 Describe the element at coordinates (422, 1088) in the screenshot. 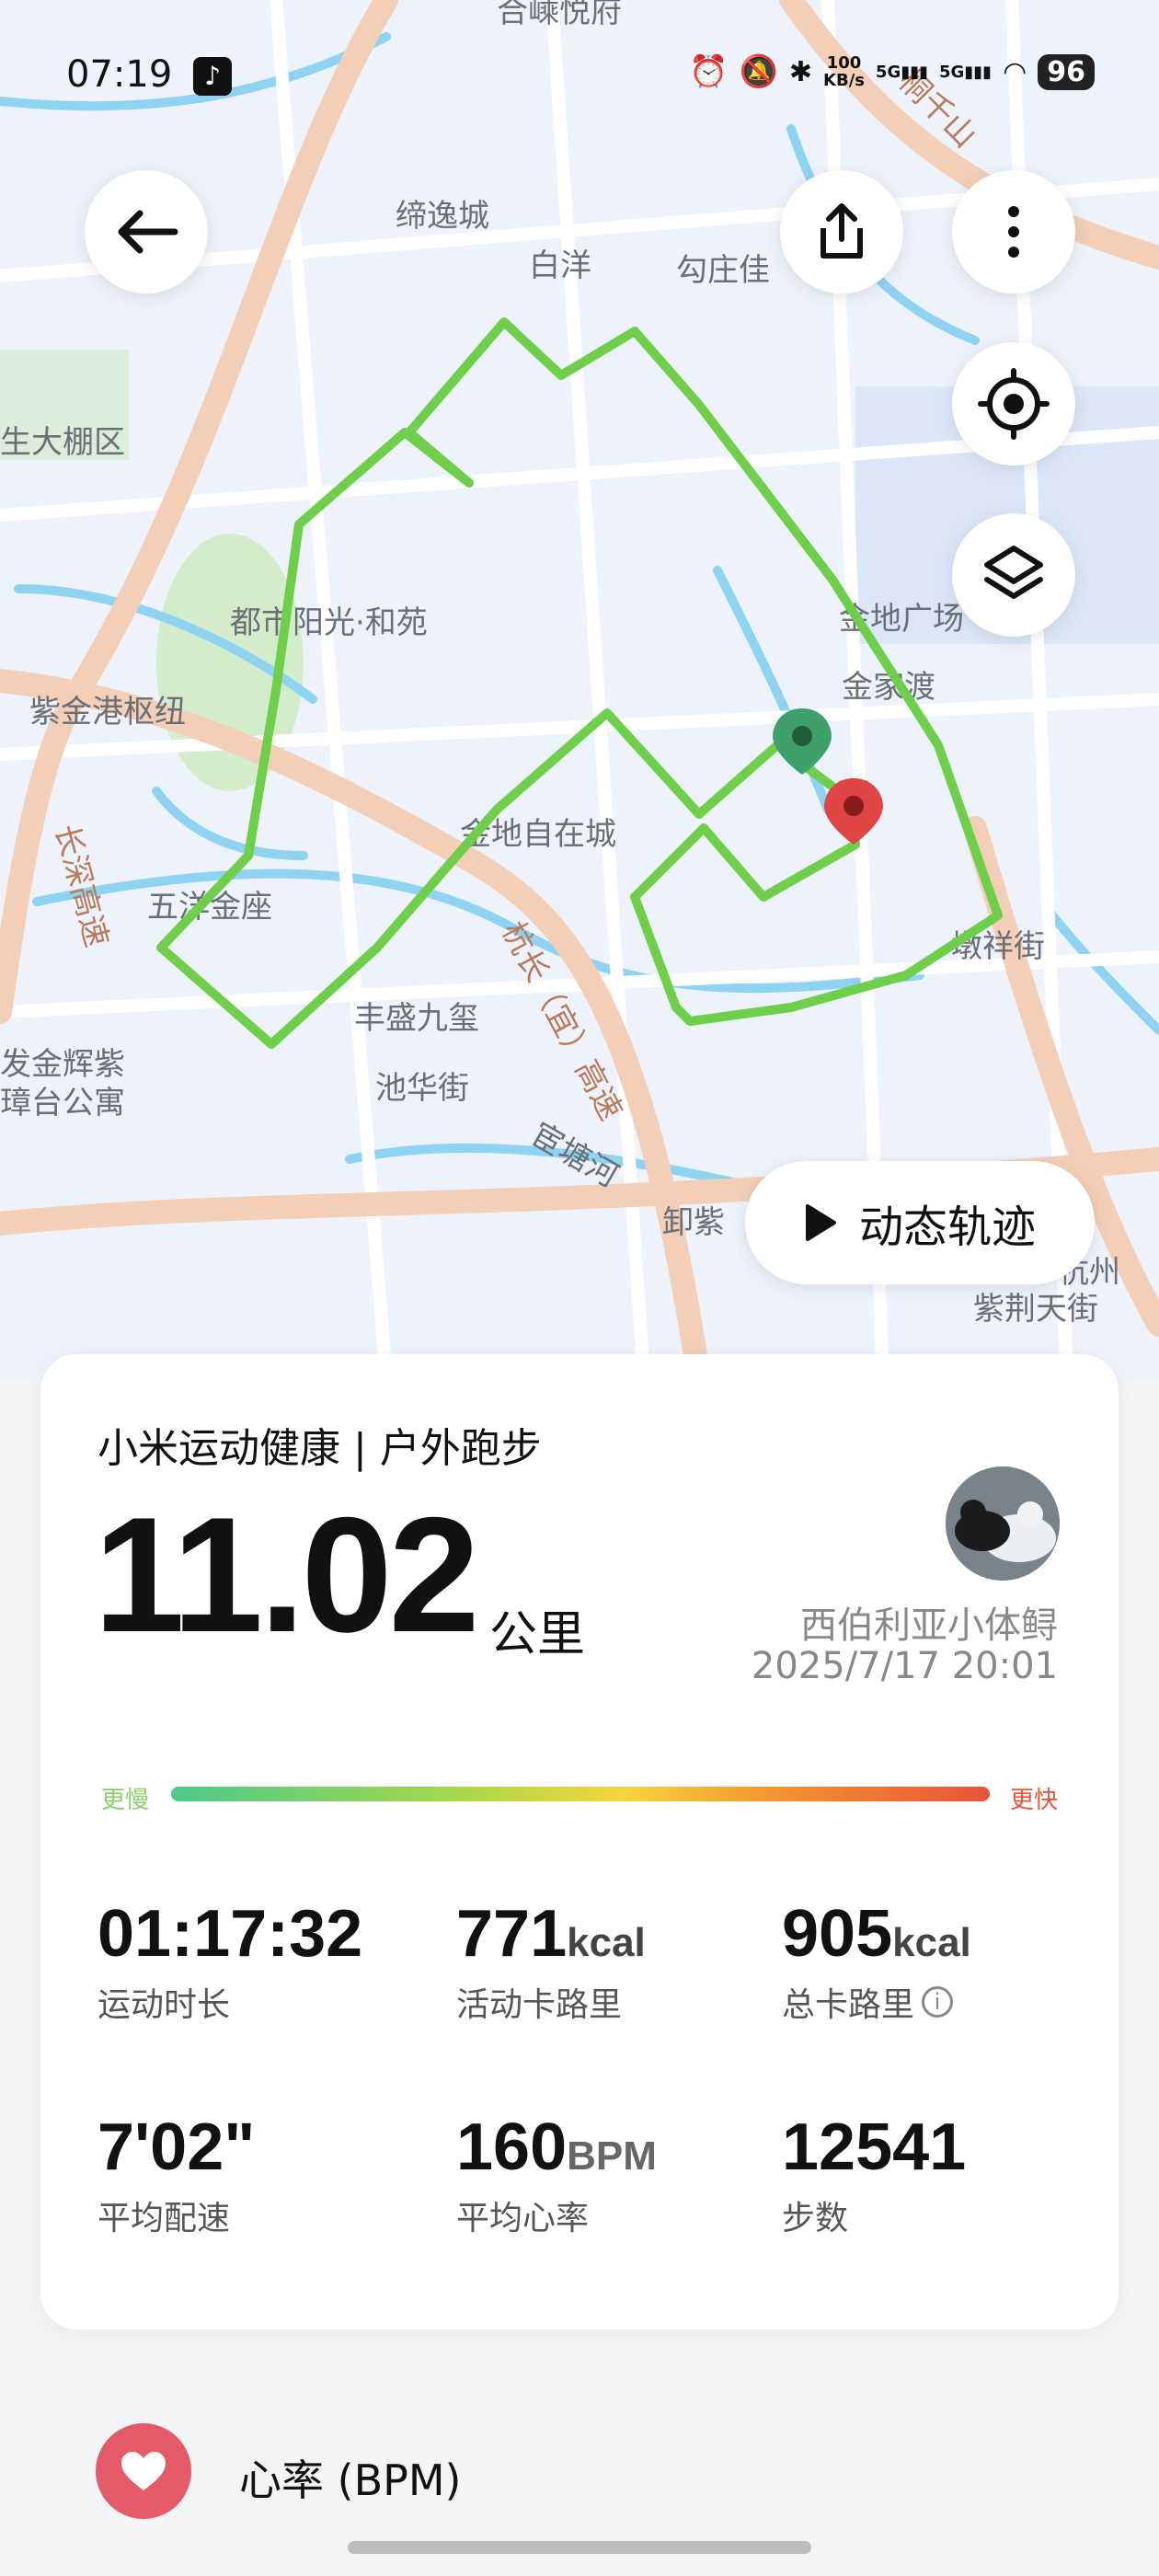

I see `map-label: 池华街` at that location.